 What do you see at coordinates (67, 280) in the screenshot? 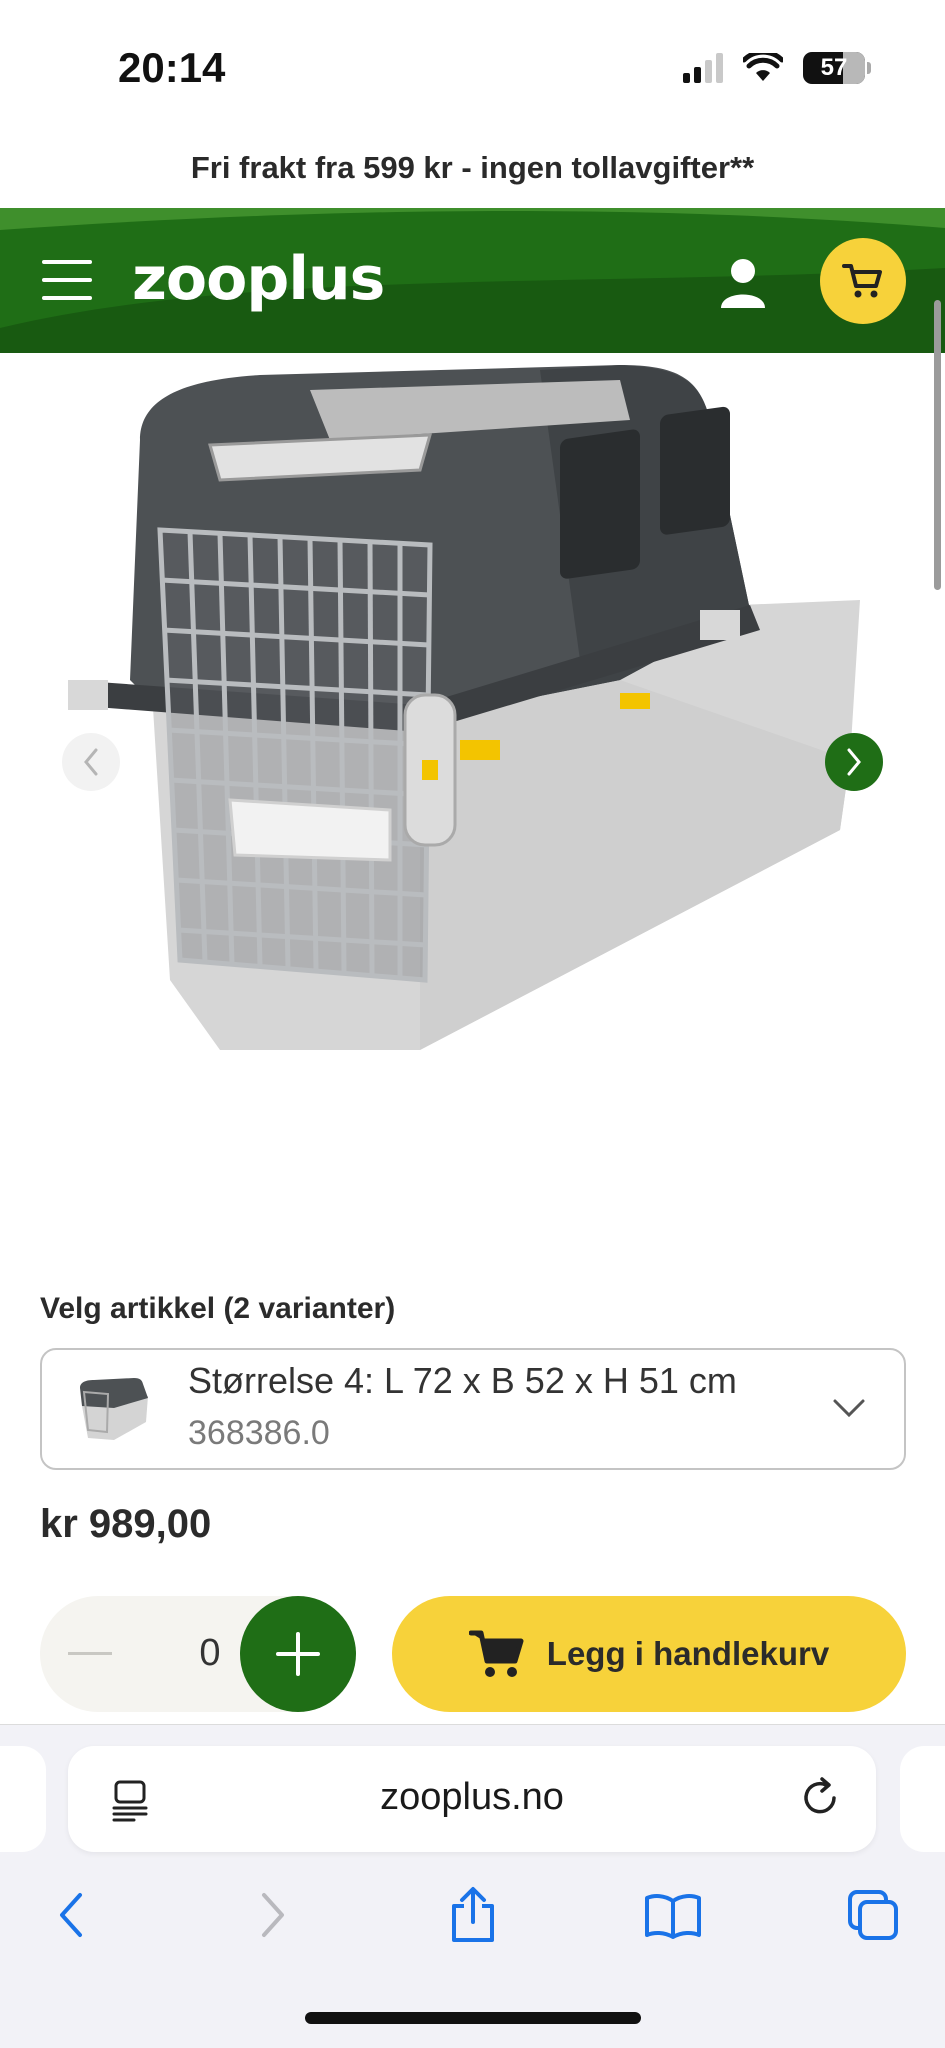
I see `menu-icon` at bounding box center [67, 280].